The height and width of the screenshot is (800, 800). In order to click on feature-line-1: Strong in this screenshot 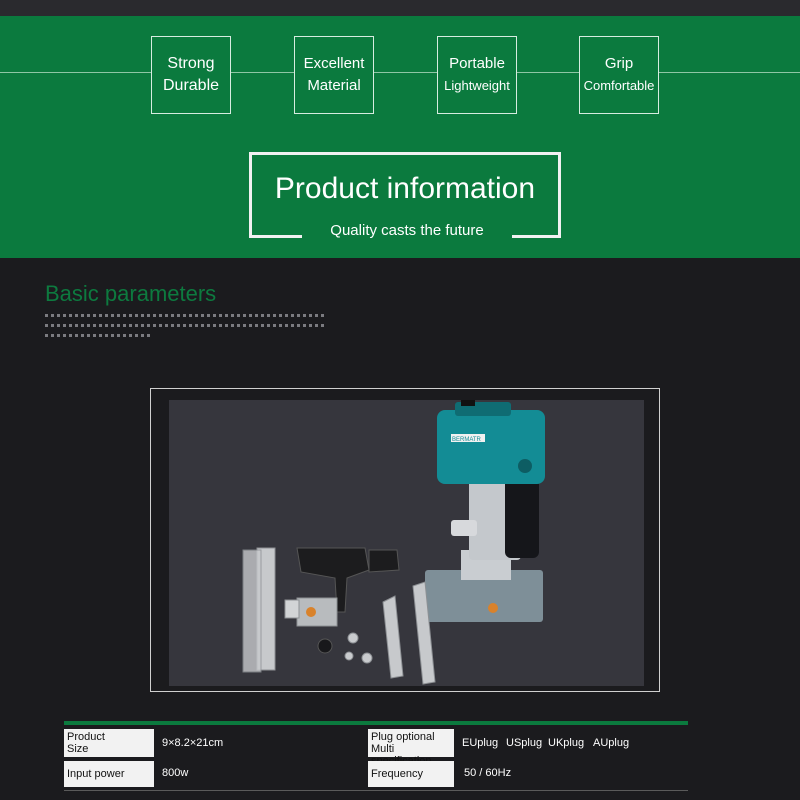, I will do `click(191, 63)`.